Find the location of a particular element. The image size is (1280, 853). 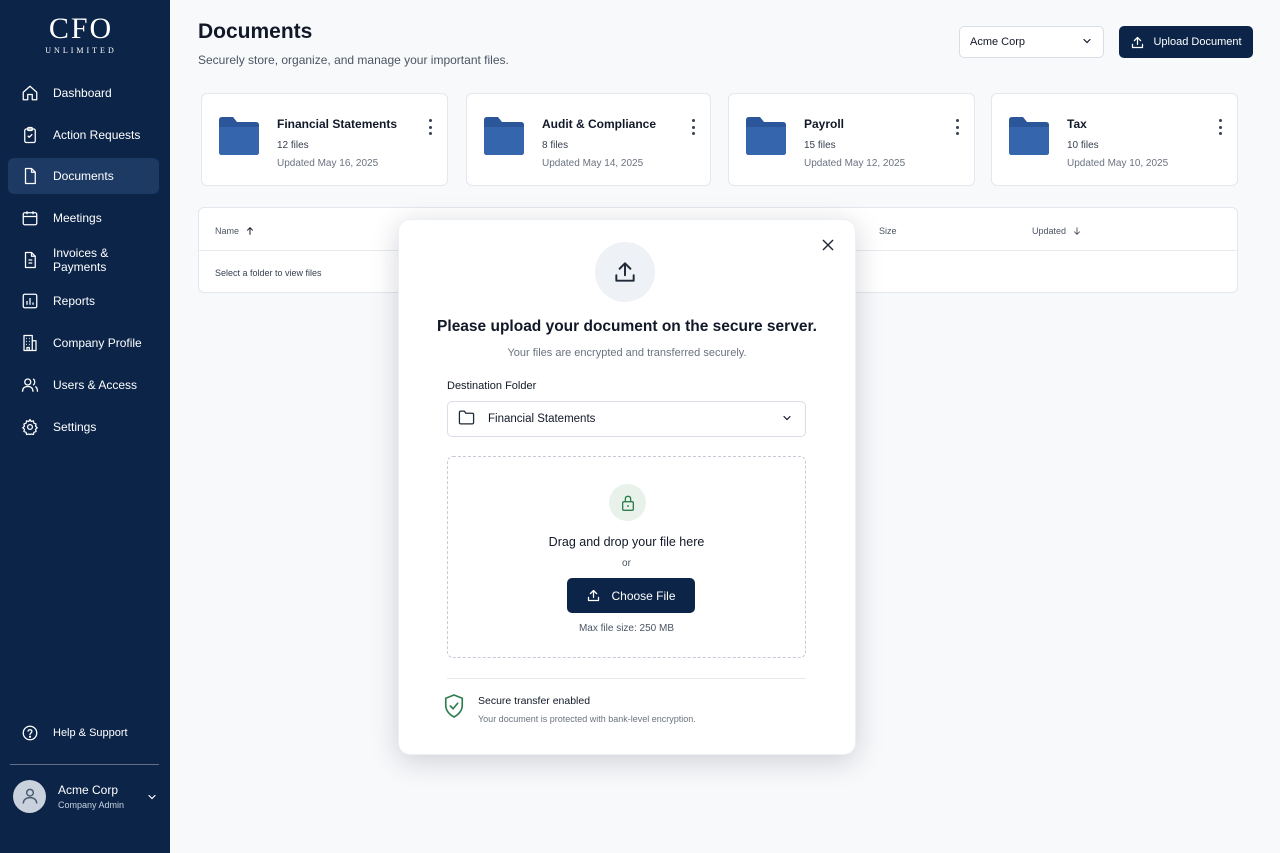

shield-check-icon is located at coordinates (454, 708).